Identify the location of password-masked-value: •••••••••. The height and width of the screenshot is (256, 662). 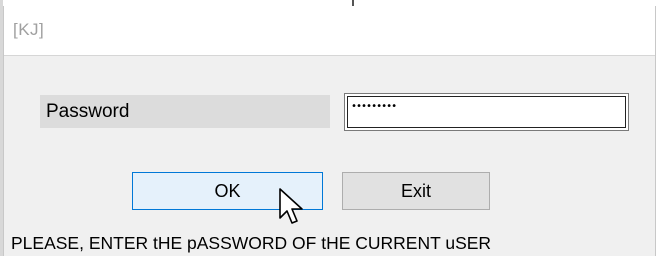
(374, 106).